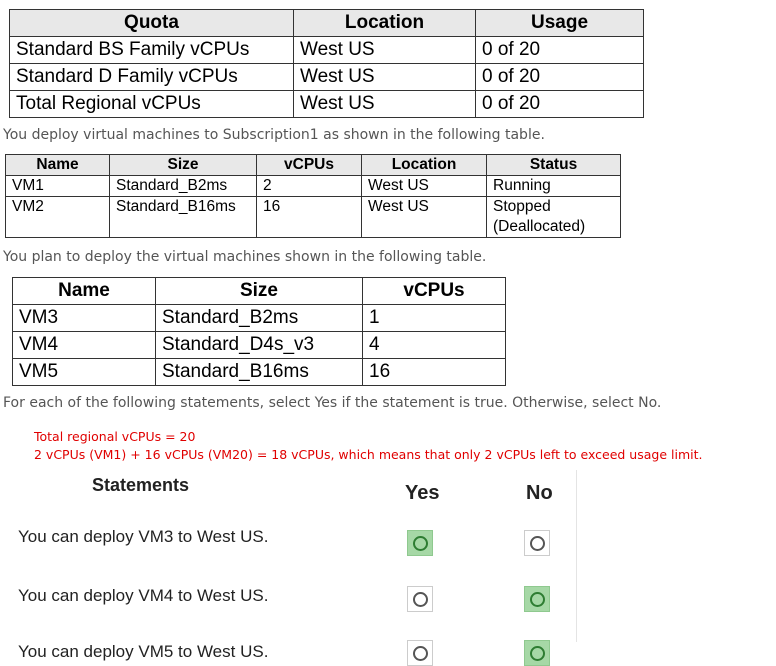 The image size is (776, 666). What do you see at coordinates (57, 186) in the screenshot?
I see `table-cell: VM1` at bounding box center [57, 186].